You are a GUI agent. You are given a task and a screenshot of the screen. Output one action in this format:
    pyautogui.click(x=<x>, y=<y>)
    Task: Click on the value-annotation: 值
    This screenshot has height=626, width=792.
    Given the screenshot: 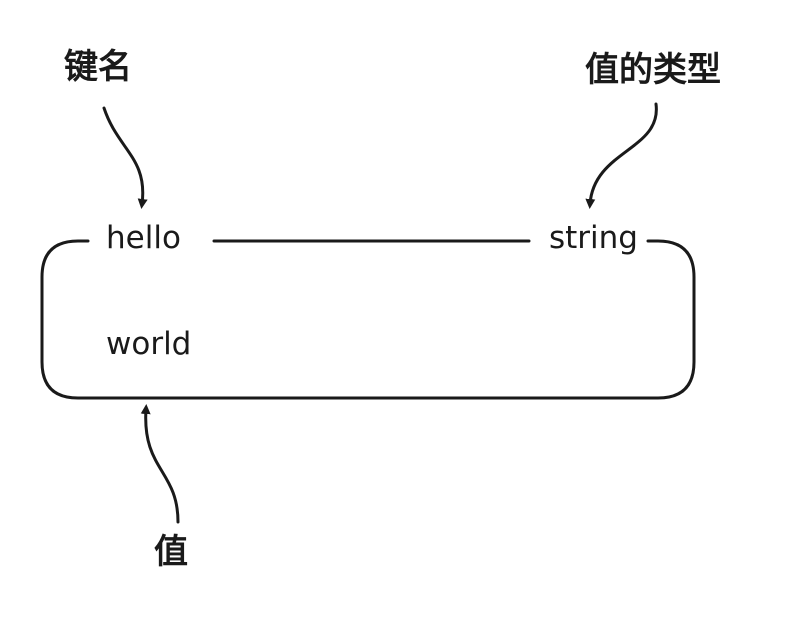 What is the action you would take?
    pyautogui.click(x=171, y=552)
    